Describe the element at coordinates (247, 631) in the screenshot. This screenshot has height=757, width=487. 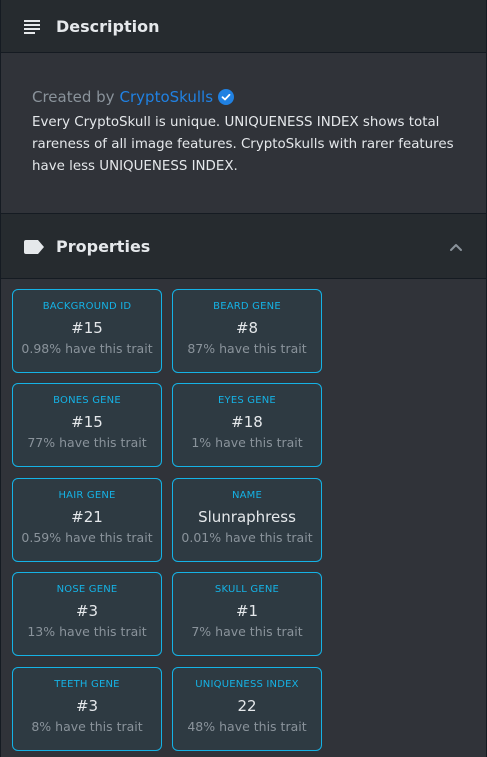
I see `trait-rarity: 7% have this trait` at that location.